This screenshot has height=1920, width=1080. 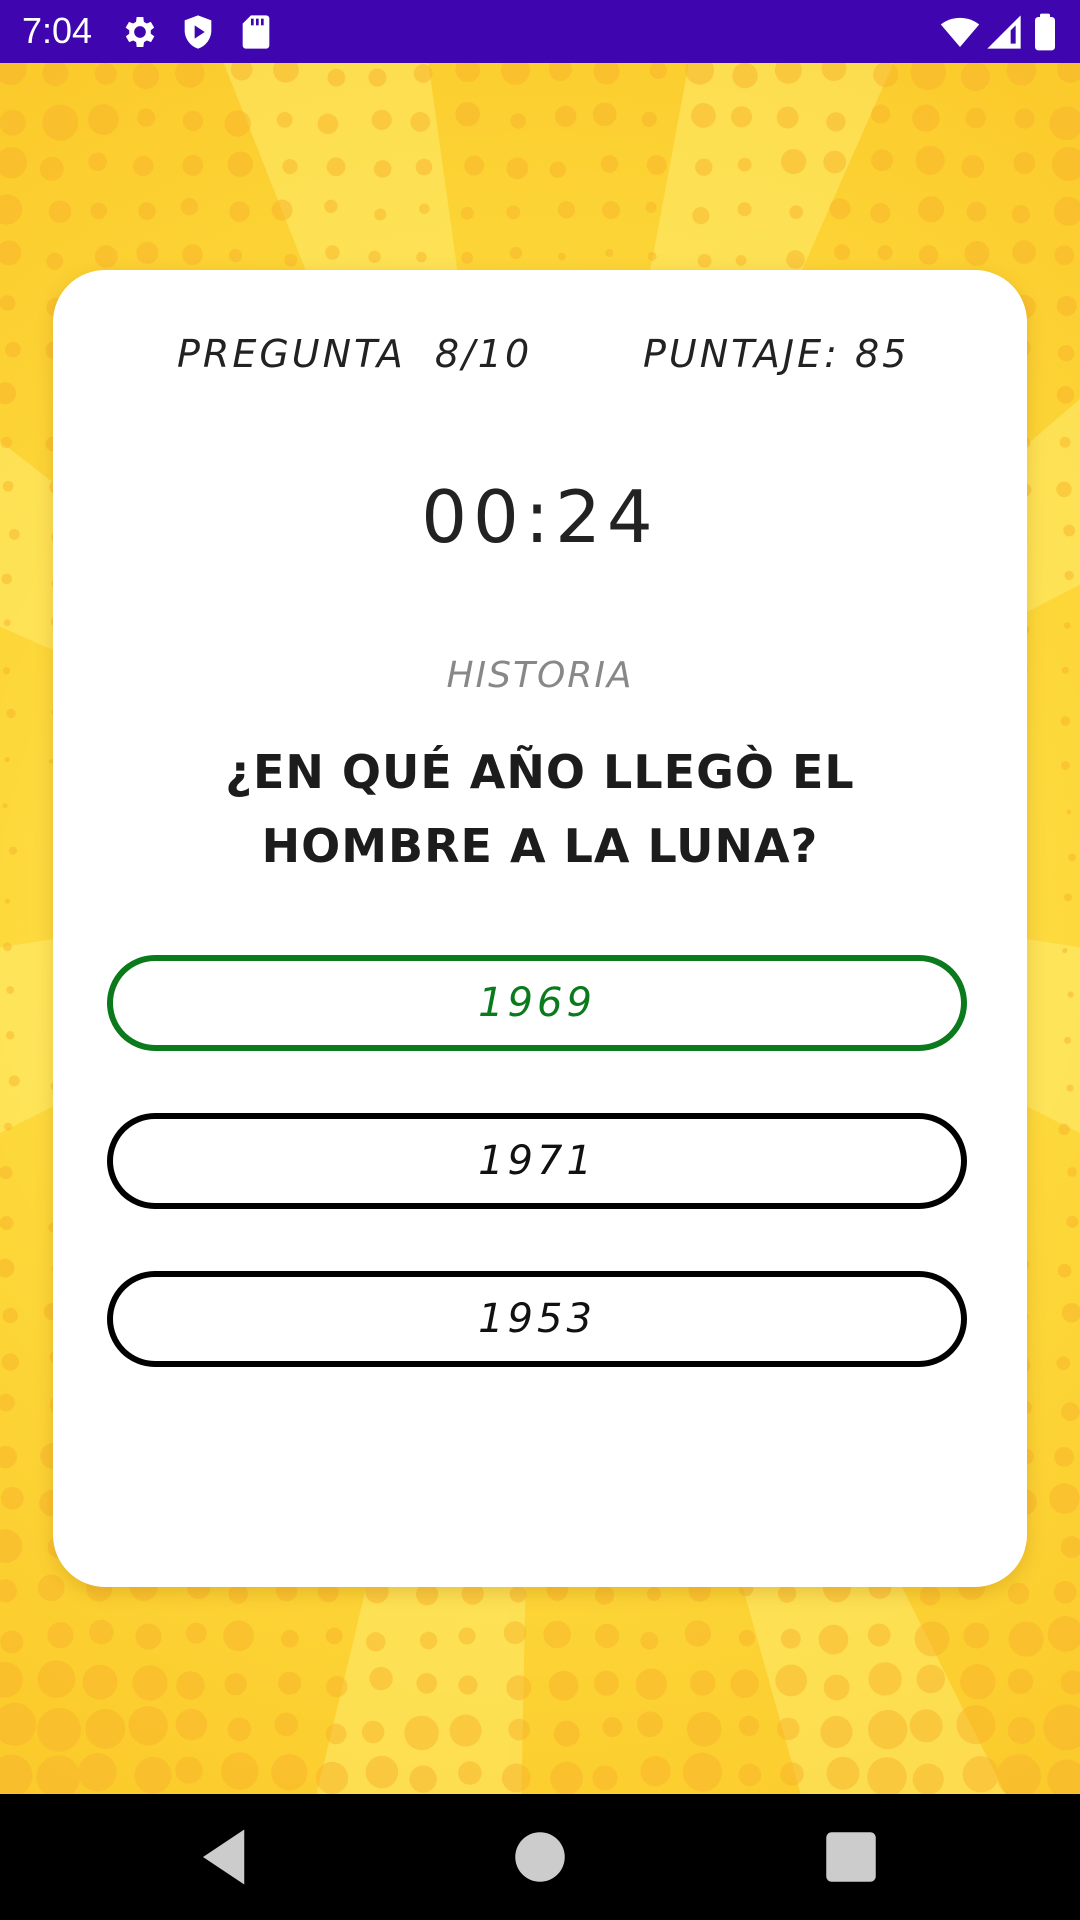 What do you see at coordinates (256, 32) in the screenshot?
I see `sd-card-icon` at bounding box center [256, 32].